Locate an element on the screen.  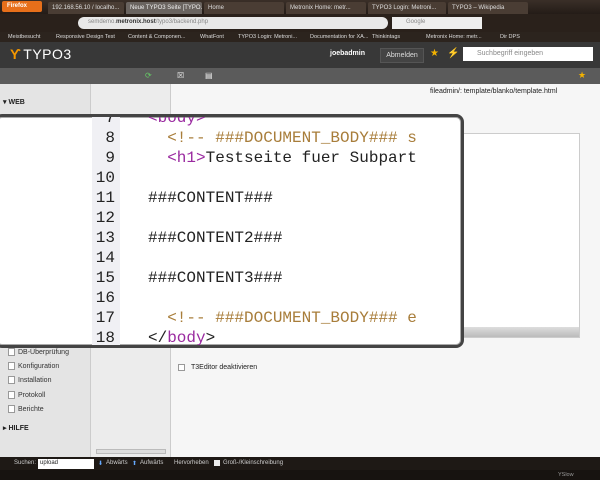
db-icon is located at coordinates (11, 352).